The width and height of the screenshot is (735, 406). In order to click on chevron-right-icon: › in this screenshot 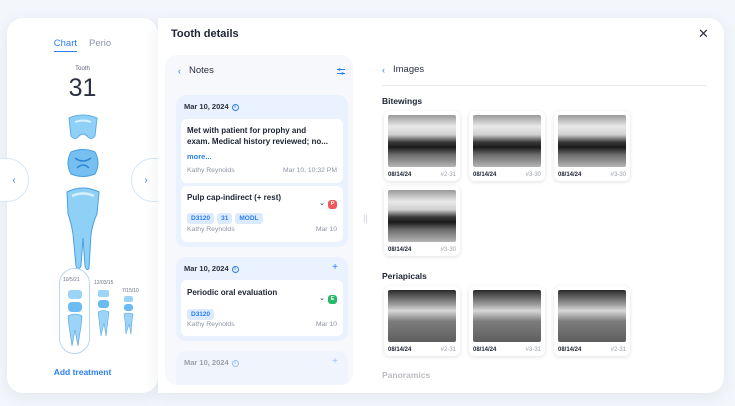, I will do `click(146, 180)`.